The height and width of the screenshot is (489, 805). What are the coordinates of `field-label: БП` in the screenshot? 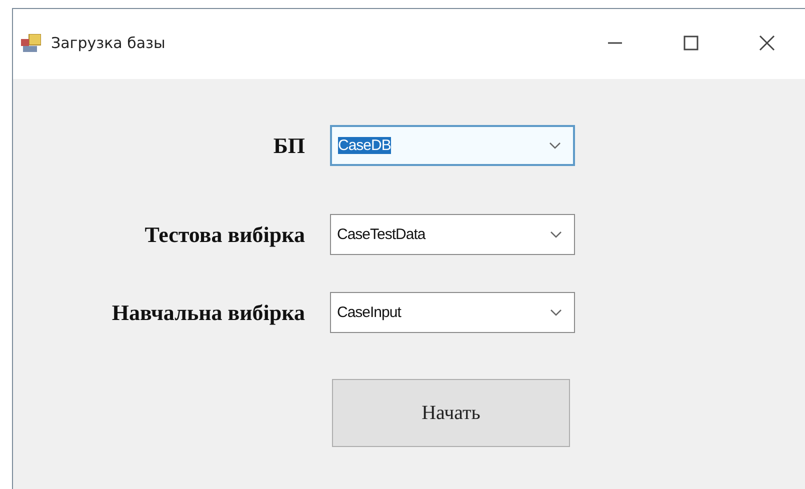 It's located at (288, 145).